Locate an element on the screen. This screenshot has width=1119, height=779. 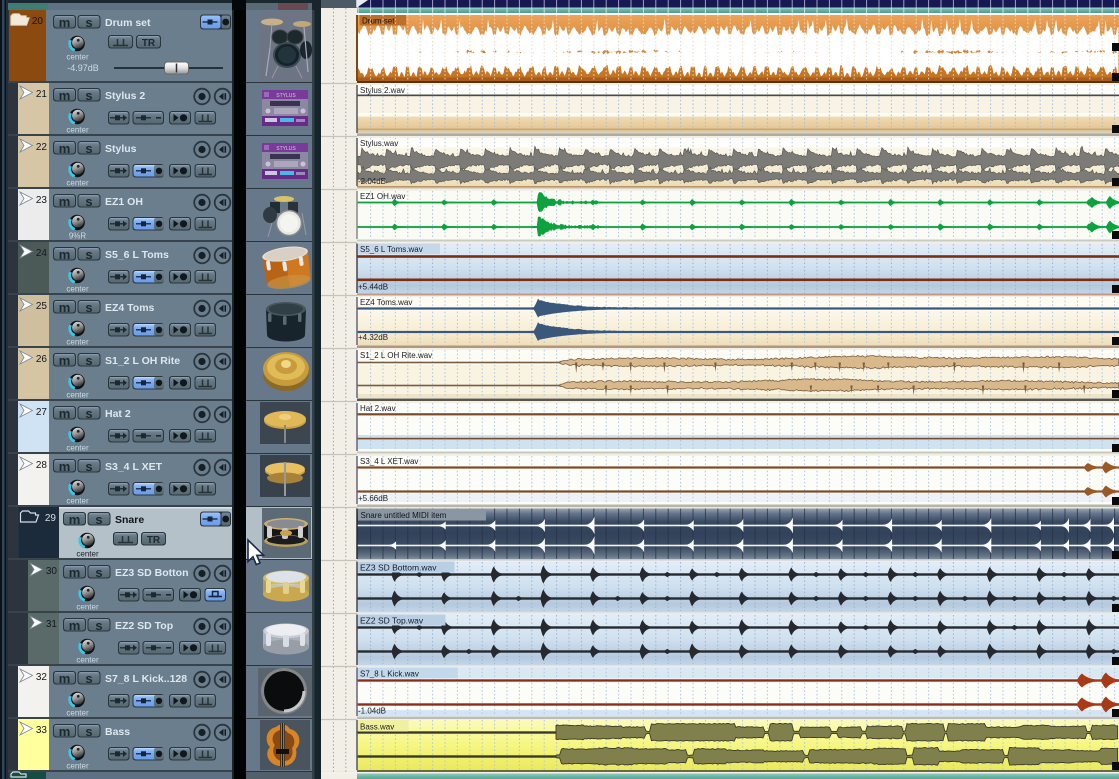
svg-text: 28 is located at coordinates (42, 465).